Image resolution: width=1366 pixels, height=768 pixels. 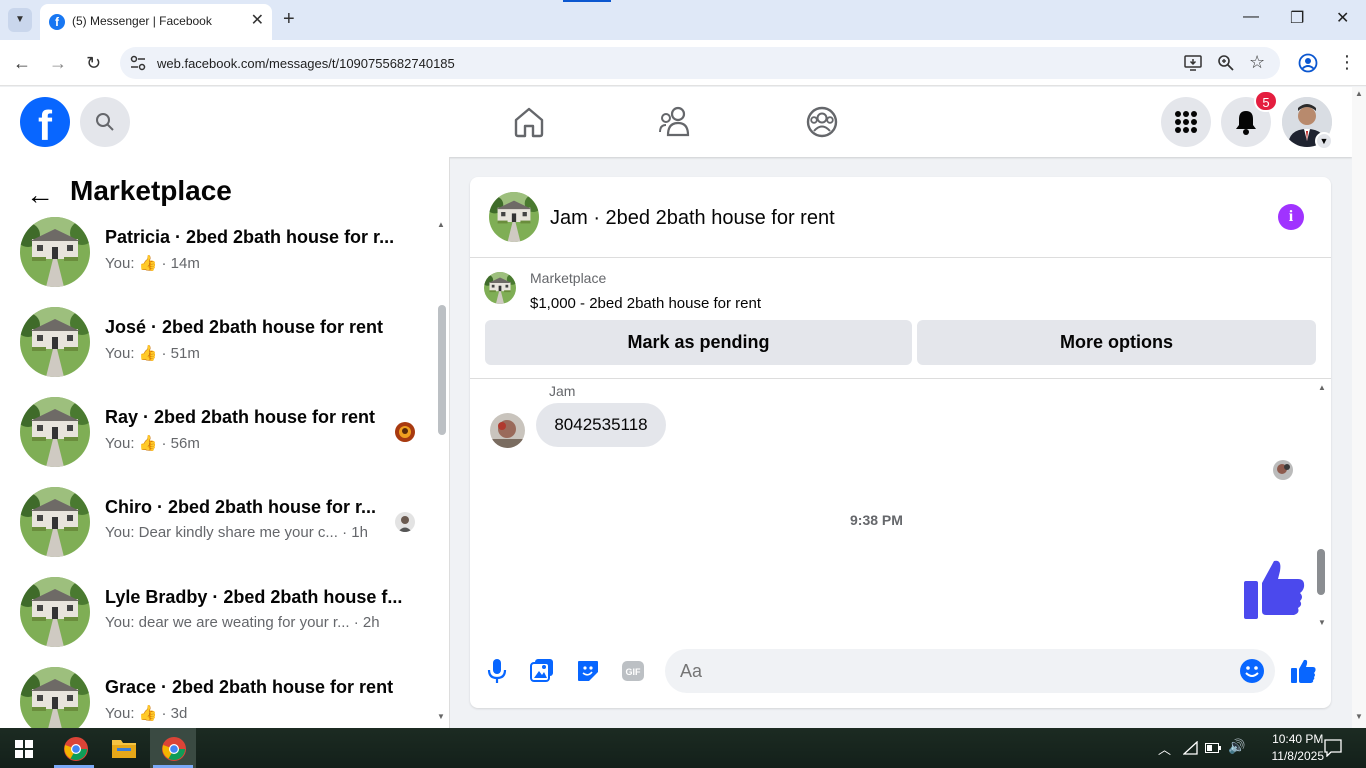 What do you see at coordinates (152, 263) in the screenshot?
I see `conversation-preview: You: 👍 · 14m` at bounding box center [152, 263].